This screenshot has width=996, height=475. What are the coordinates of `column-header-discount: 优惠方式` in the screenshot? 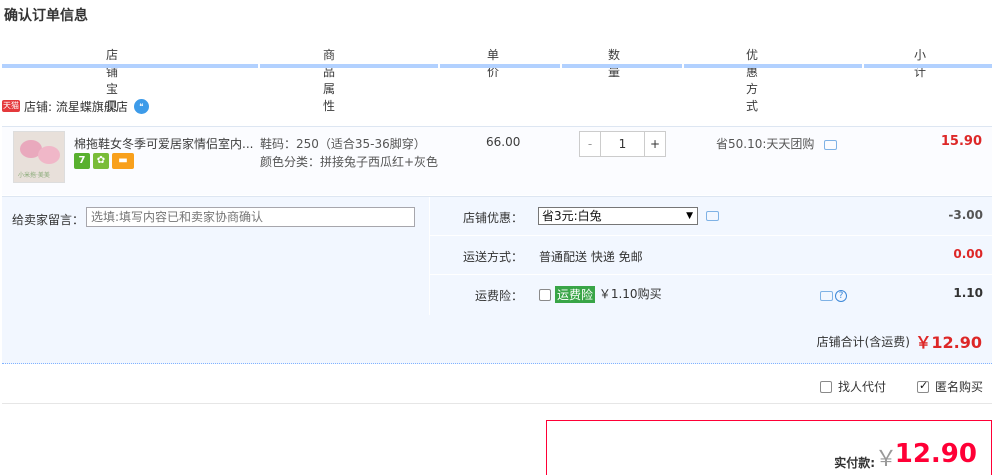 It's located at (752, 80).